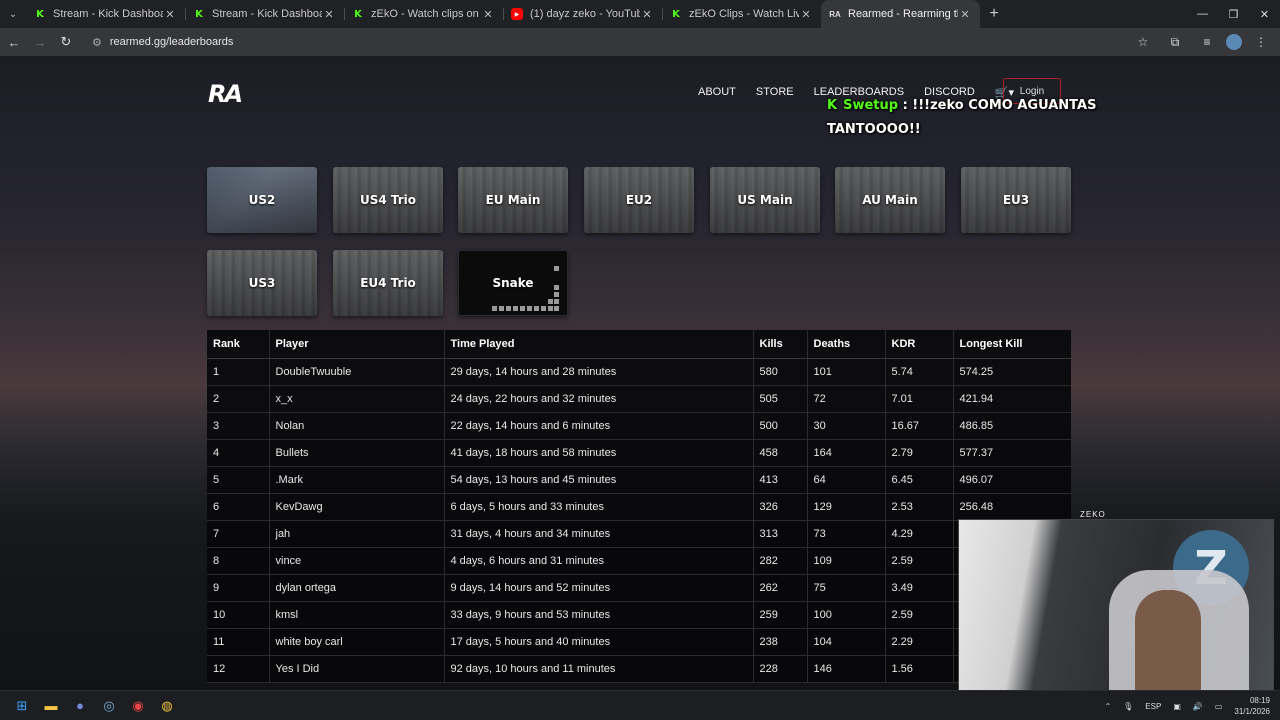 The image size is (1280, 720). Describe the element at coordinates (356, 615) in the screenshot. I see `player-cell: kmsl` at that location.